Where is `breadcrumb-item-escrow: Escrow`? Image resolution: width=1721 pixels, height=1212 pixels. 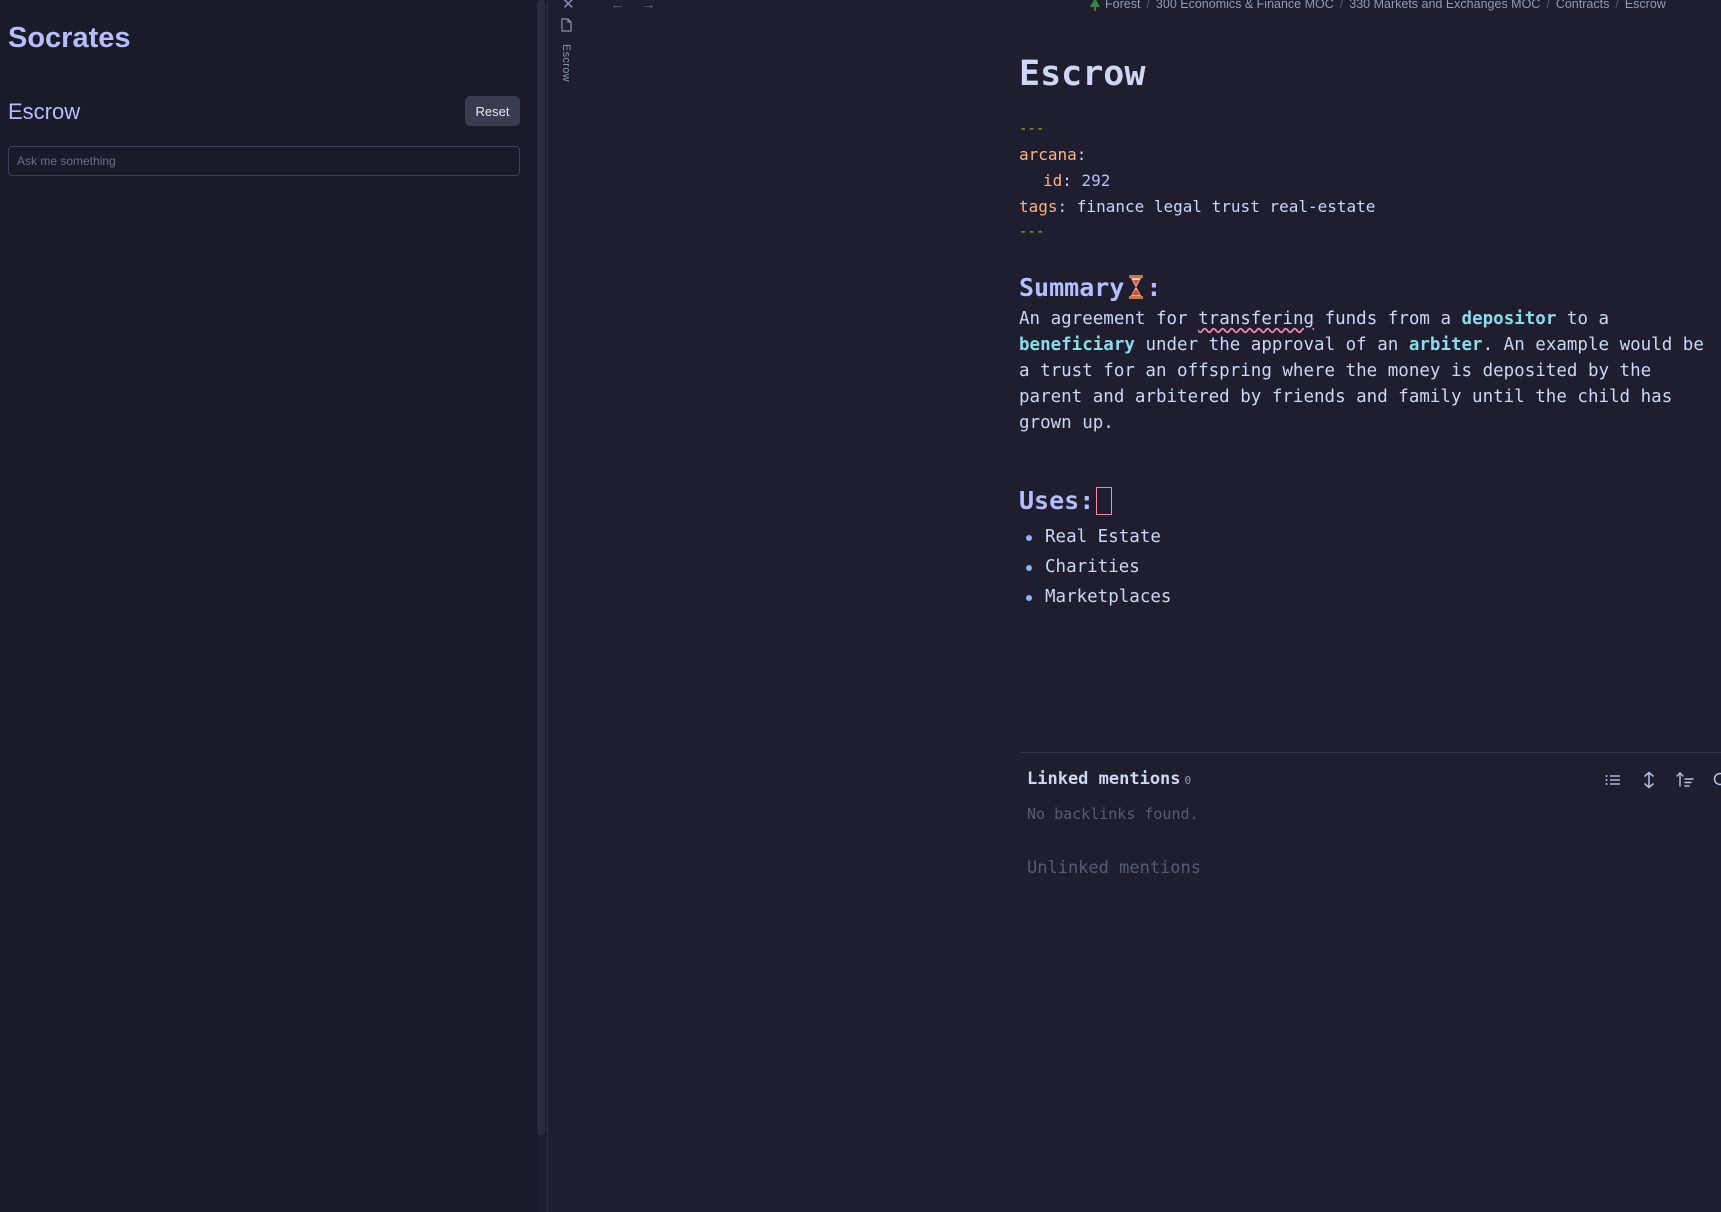 breadcrumb-item-escrow: Escrow is located at coordinates (1645, 5).